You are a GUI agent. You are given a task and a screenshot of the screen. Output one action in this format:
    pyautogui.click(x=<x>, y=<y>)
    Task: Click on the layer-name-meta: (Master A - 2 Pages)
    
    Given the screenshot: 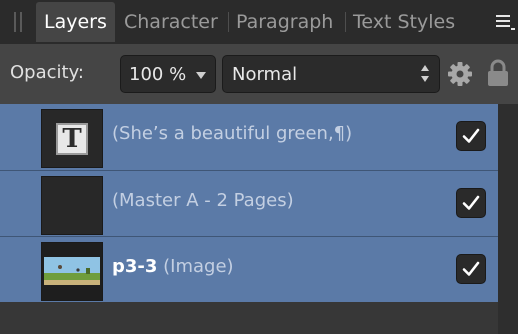 What is the action you would take?
    pyautogui.click(x=203, y=200)
    